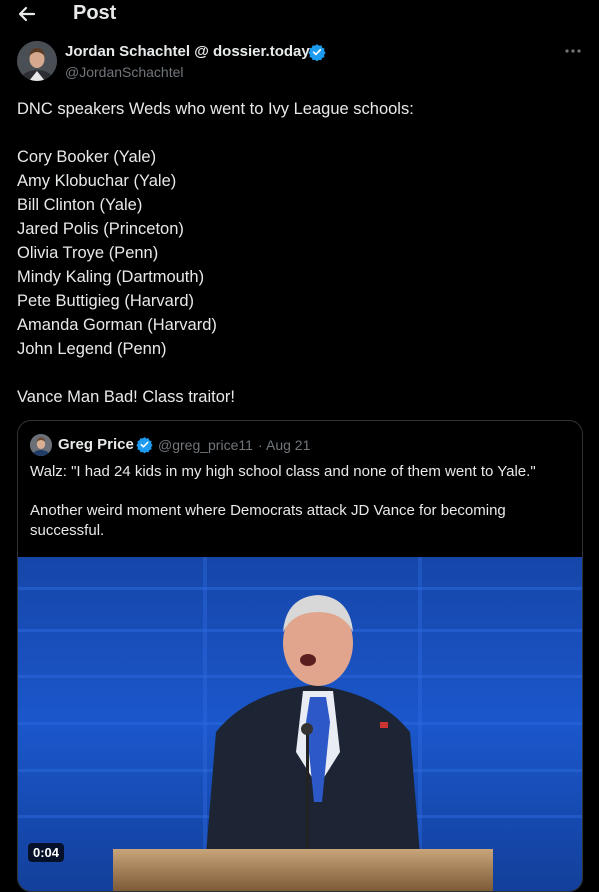  Describe the element at coordinates (205, 445) in the screenshot. I see `quoted-author-handle: @greg_price11` at that location.